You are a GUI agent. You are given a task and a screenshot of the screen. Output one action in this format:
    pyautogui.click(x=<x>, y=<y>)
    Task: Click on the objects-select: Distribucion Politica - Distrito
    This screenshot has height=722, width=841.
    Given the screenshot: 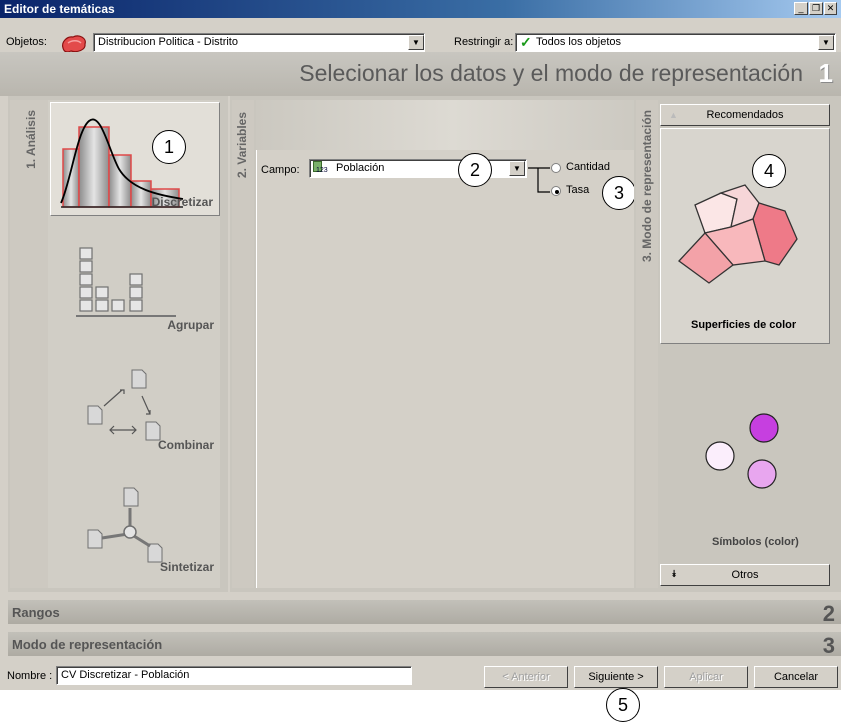 What is the action you would take?
    pyautogui.click(x=259, y=42)
    